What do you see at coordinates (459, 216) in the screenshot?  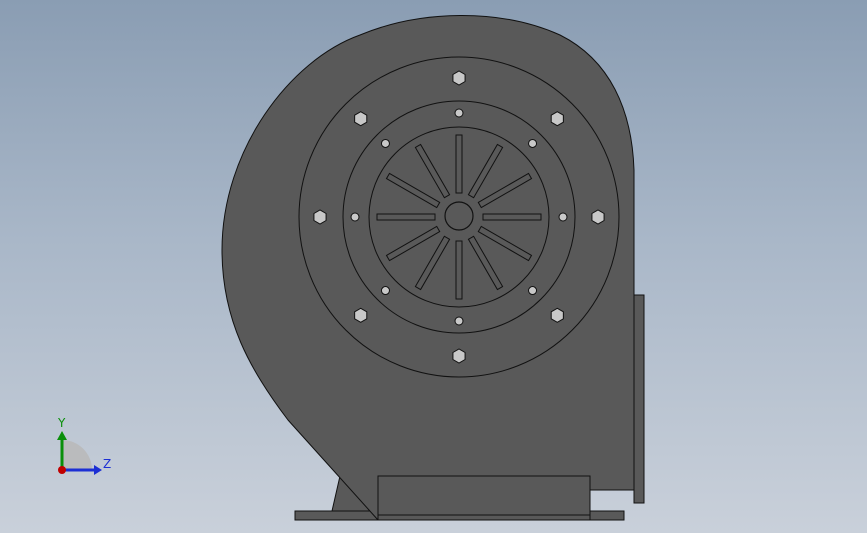 I see `impeller-hub` at bounding box center [459, 216].